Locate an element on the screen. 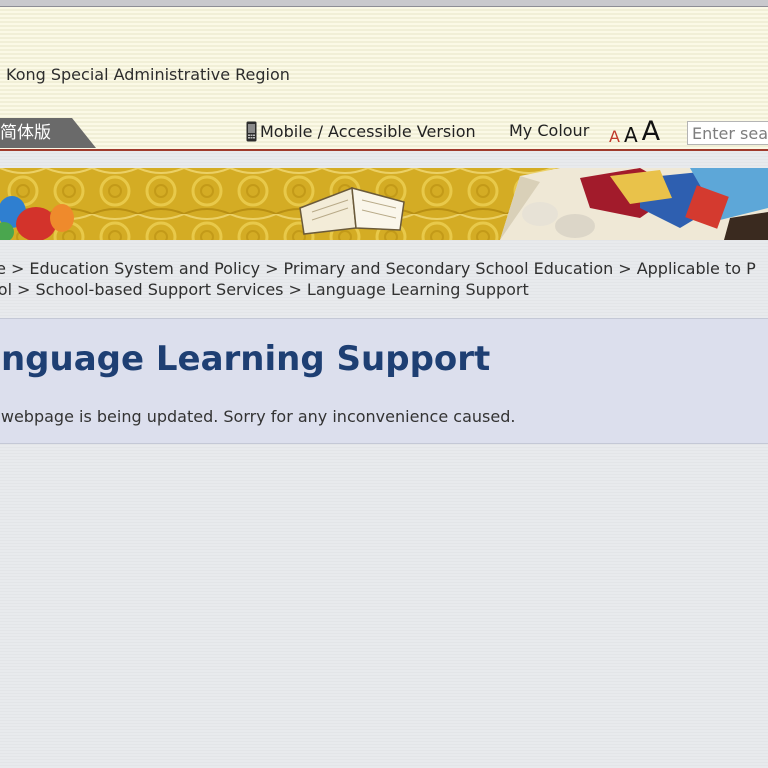 The image size is (768, 768). font-size-small-button: A is located at coordinates (614, 137).